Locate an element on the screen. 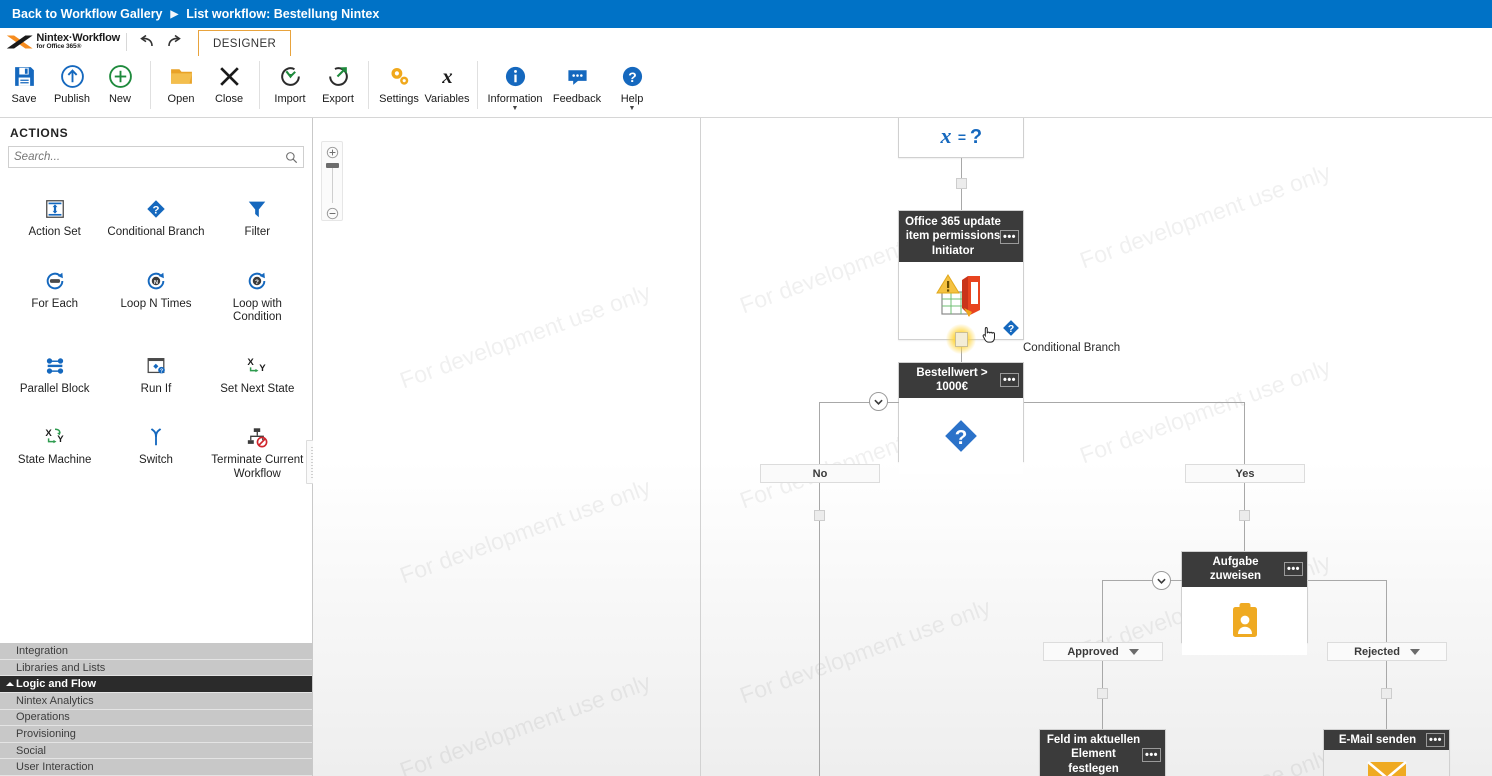 The image size is (1492, 776). action-item-set-next-state: X Y Set Next State is located at coordinates (257, 372).